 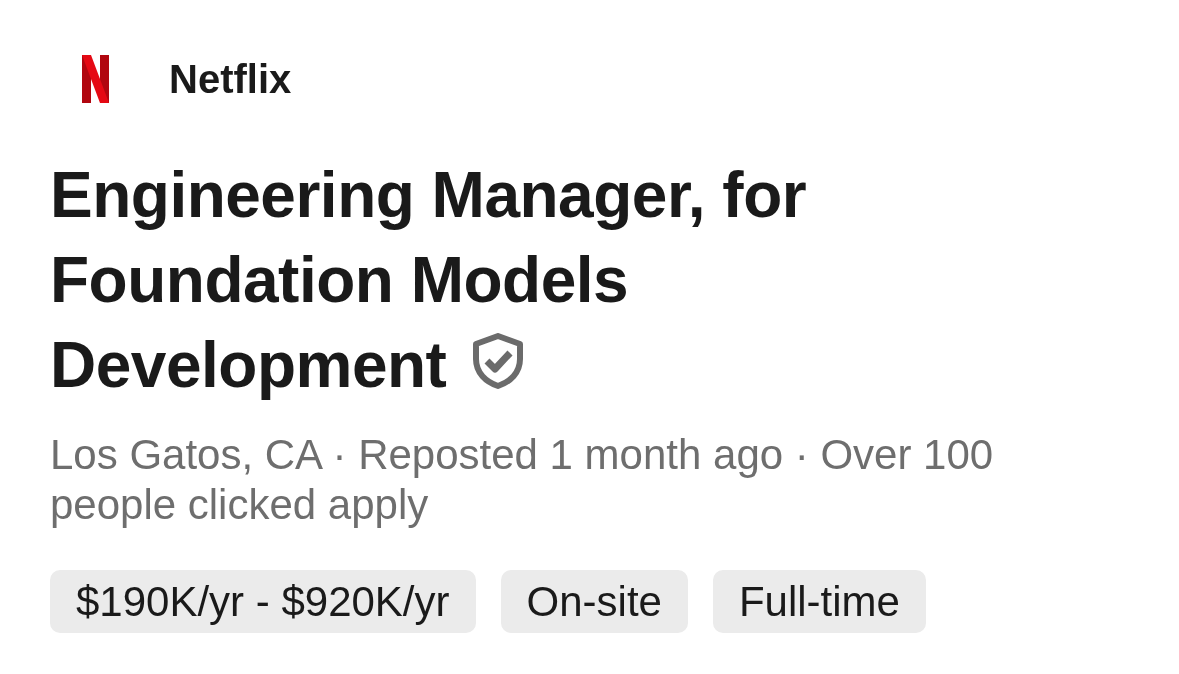 What do you see at coordinates (263, 601) in the screenshot?
I see `job-tag: $190K/yr - $920K/yr` at bounding box center [263, 601].